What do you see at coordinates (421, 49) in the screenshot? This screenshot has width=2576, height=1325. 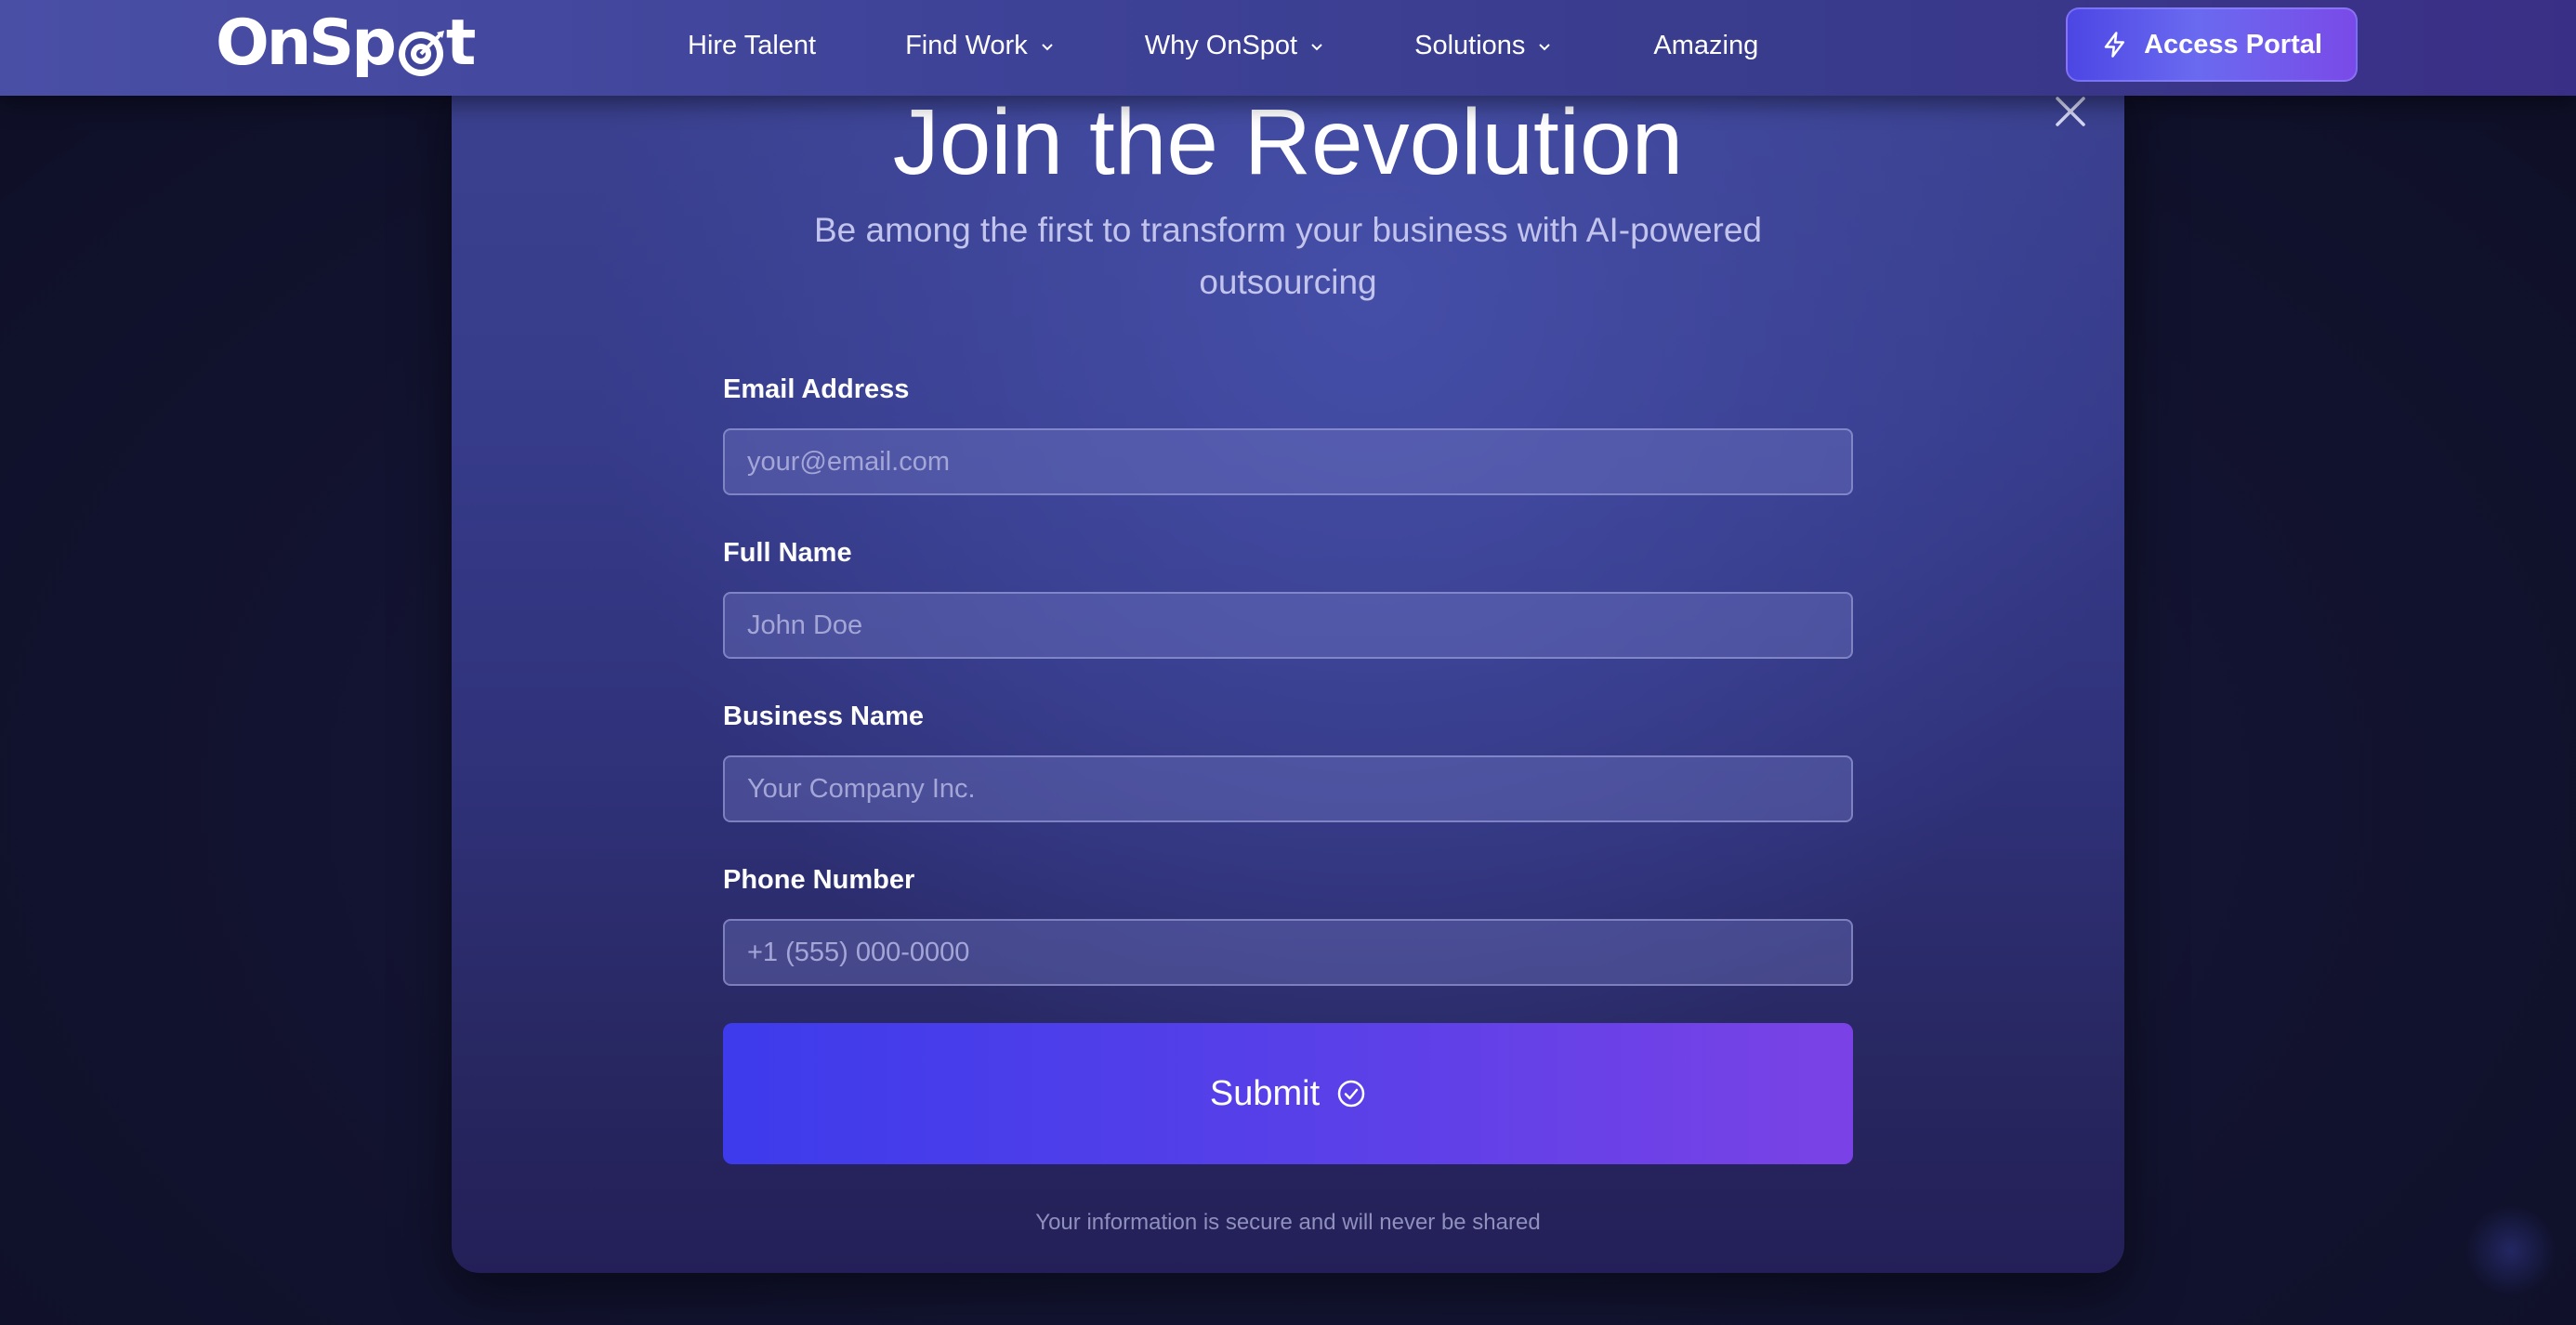 I see `target-logo-icon` at bounding box center [421, 49].